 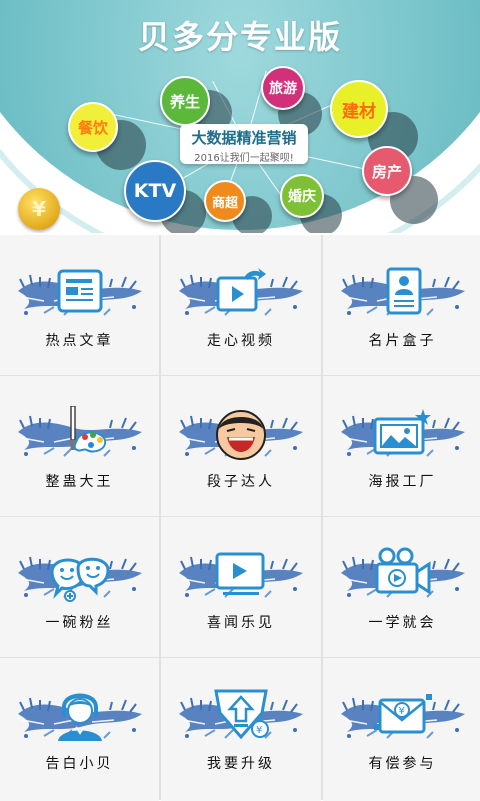 I want to click on customer-service-icon, so click(x=80, y=715).